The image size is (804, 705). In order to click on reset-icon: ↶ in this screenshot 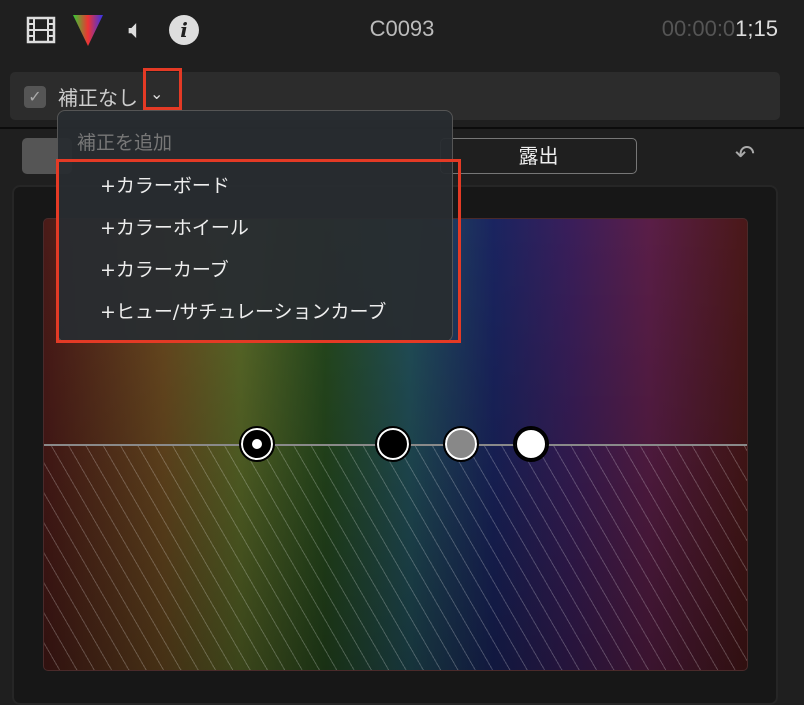, I will do `click(745, 154)`.